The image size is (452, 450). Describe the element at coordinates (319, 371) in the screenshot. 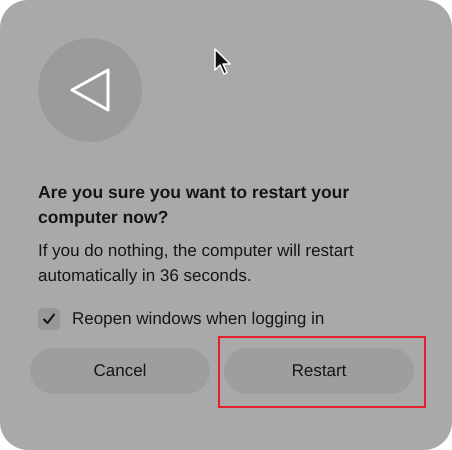

I see `dialog-button: Restart` at that location.